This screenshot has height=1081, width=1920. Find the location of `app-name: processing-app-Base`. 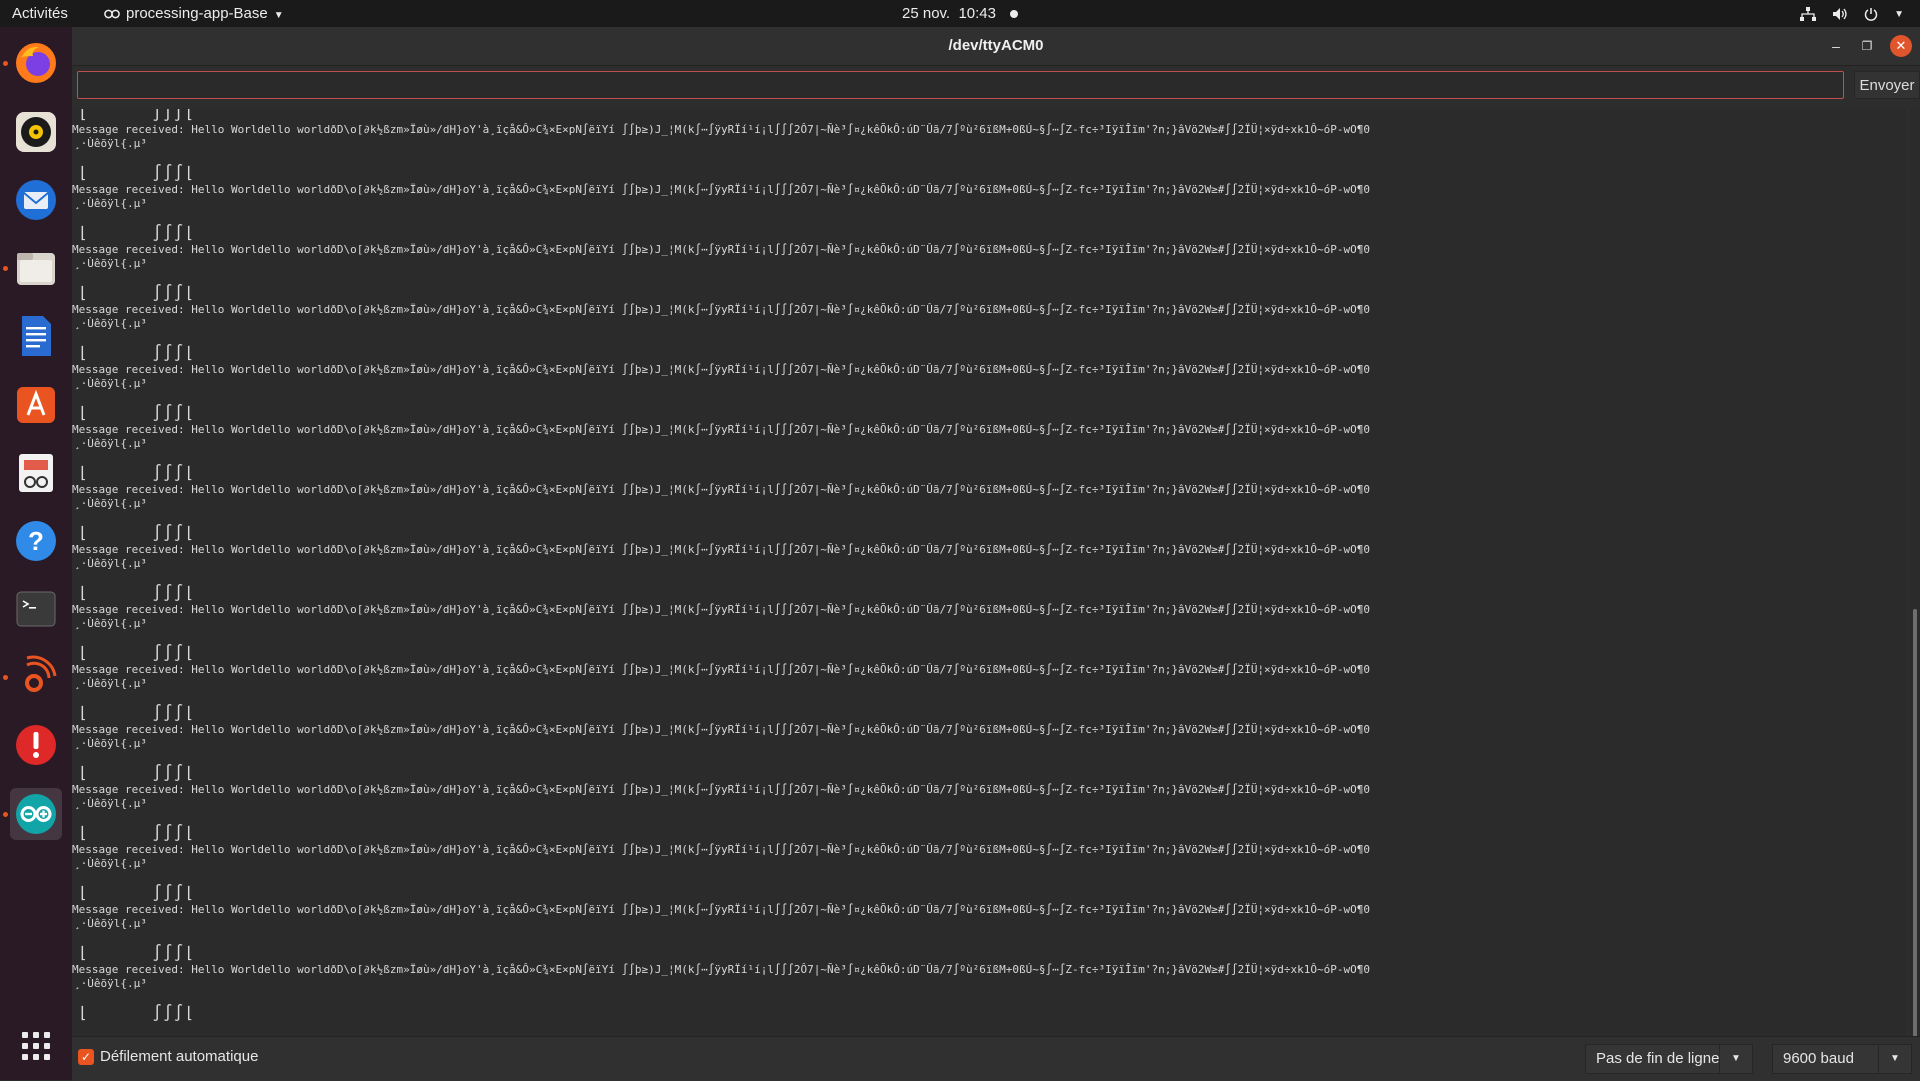

app-name: processing-app-Base is located at coordinates (197, 13).